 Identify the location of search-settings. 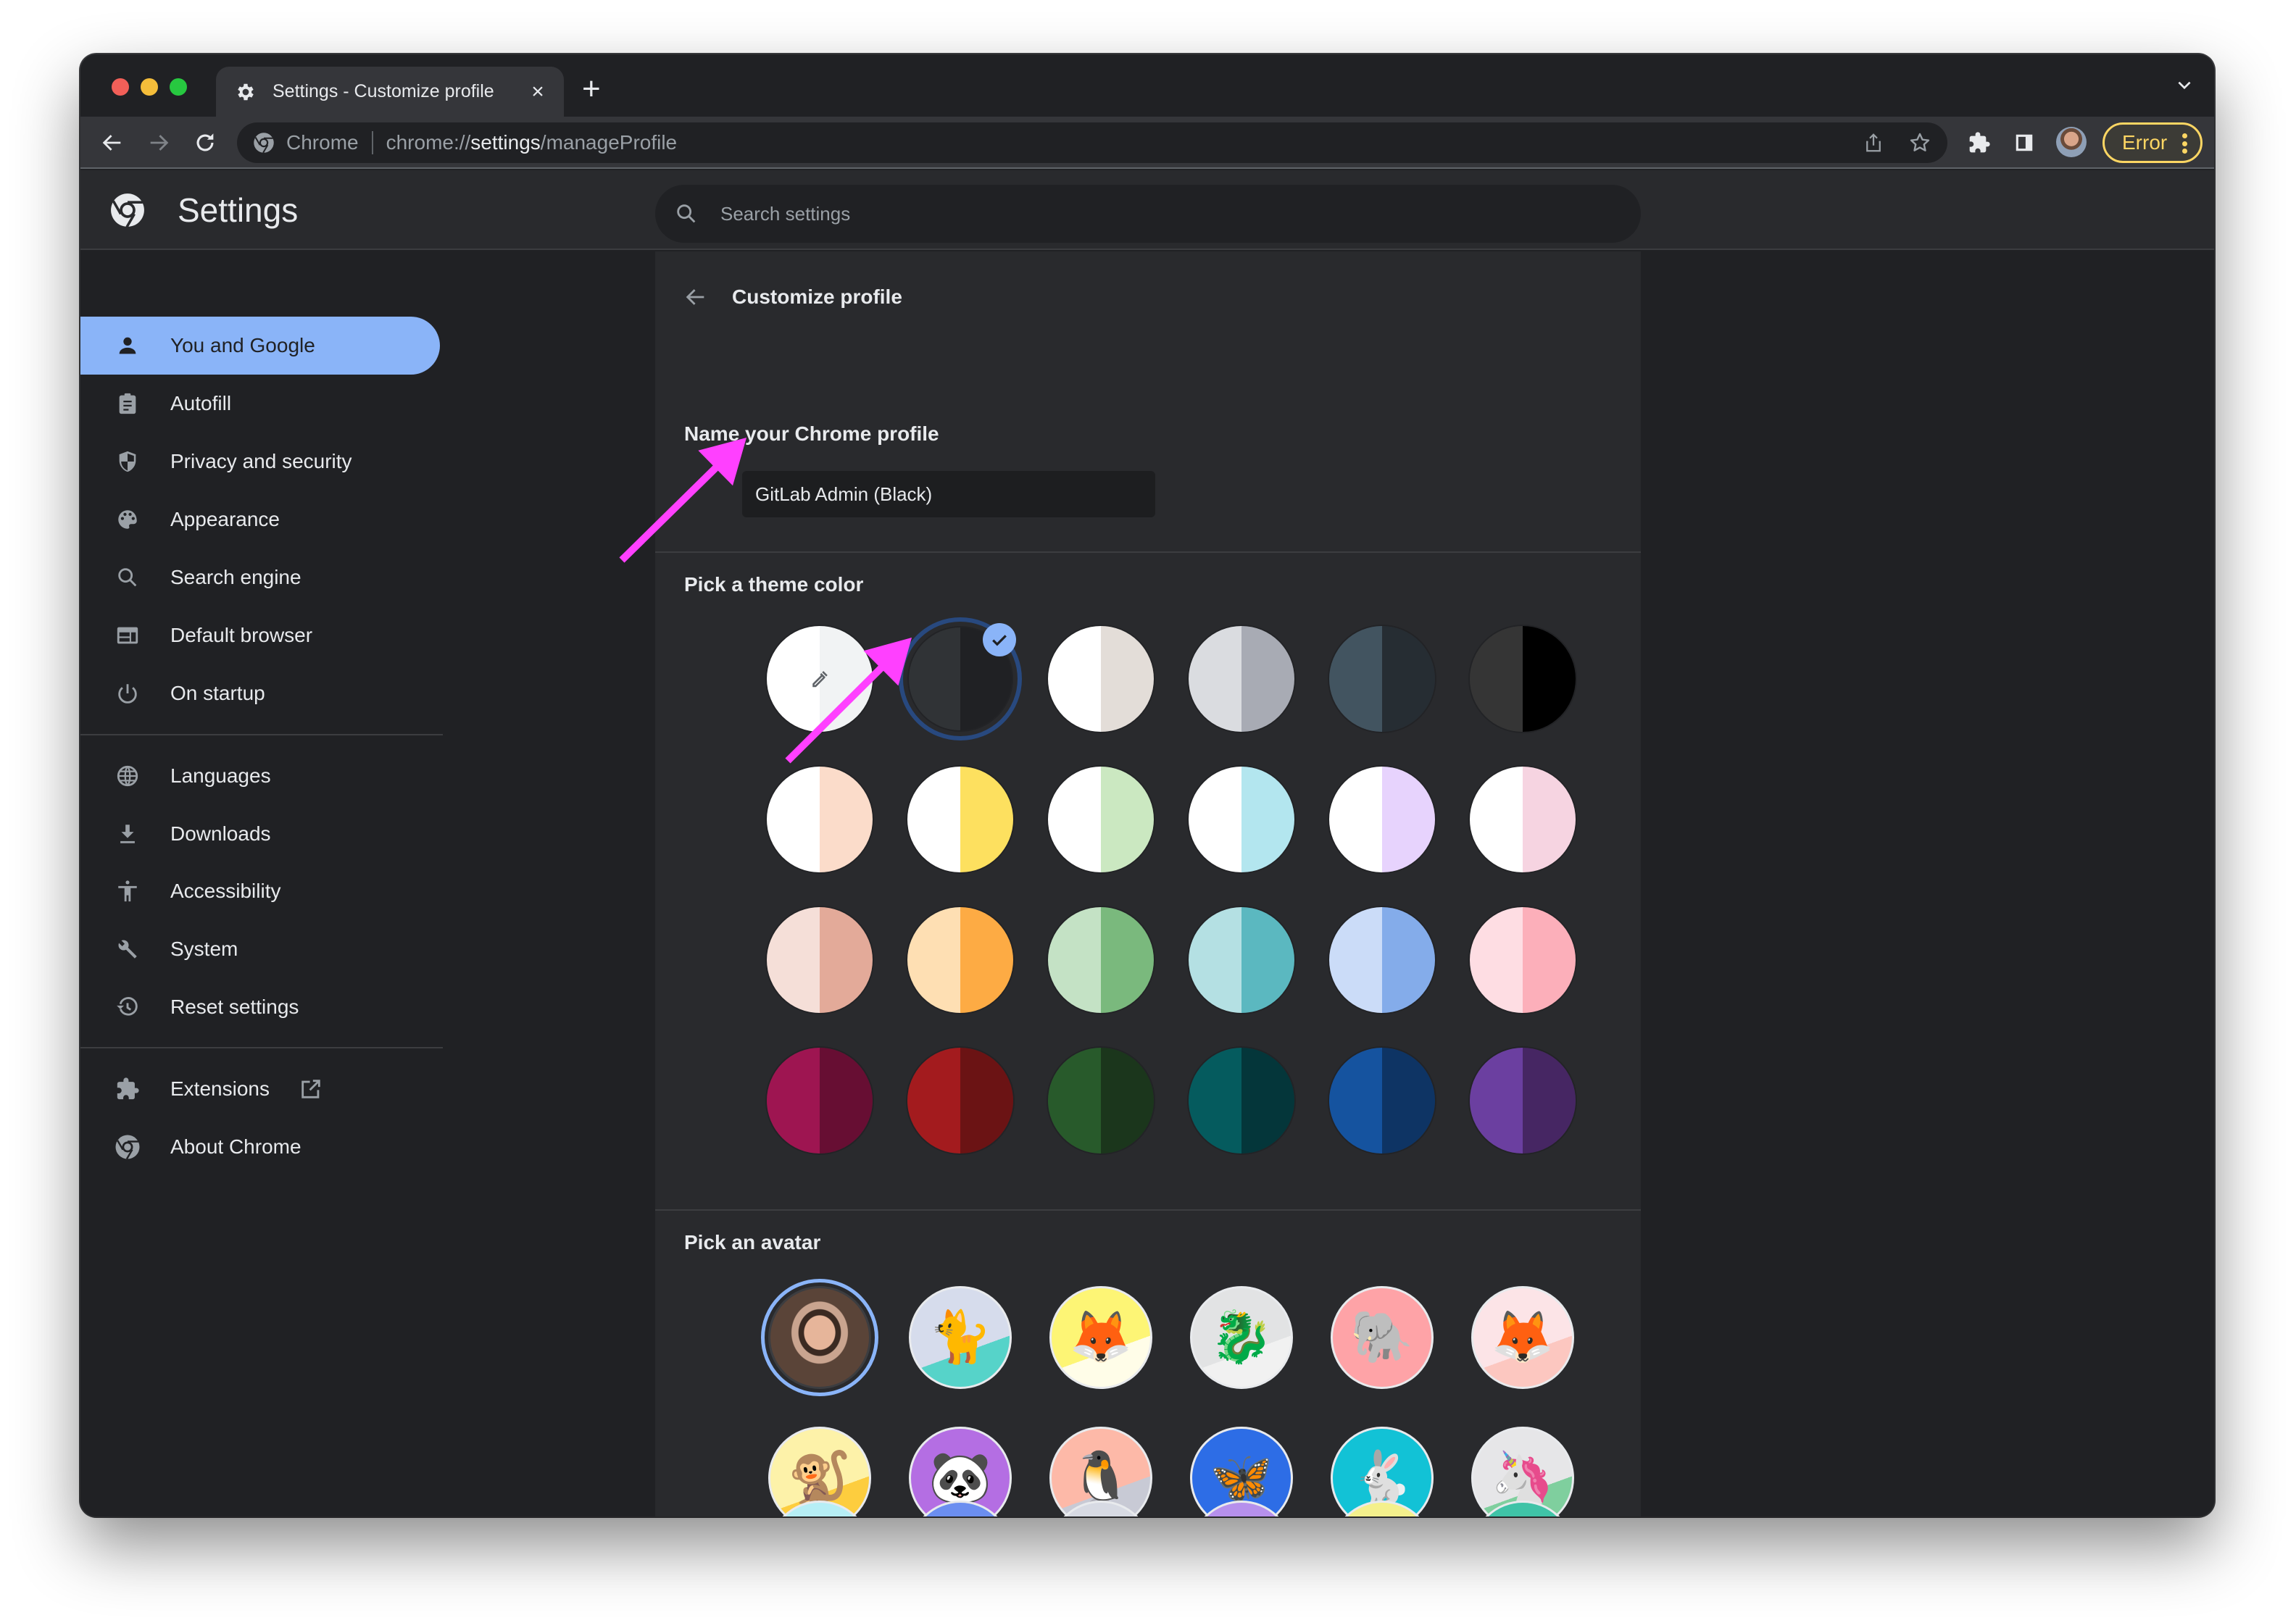
(1148, 214).